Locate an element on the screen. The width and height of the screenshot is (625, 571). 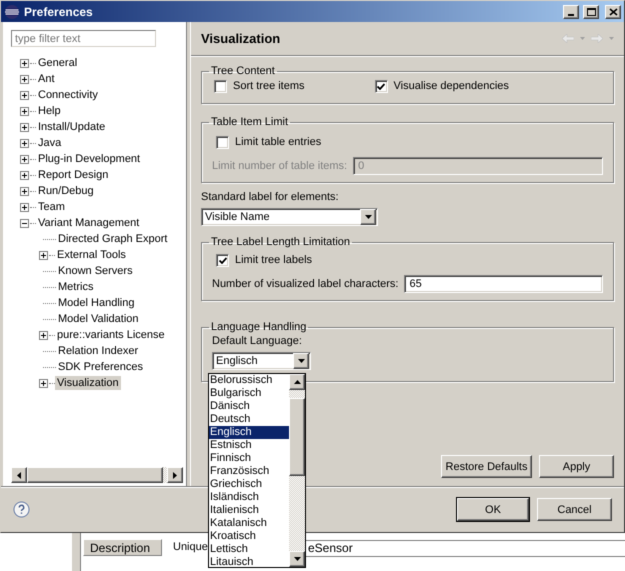
tree-item: Report Design is located at coordinates (73, 175).